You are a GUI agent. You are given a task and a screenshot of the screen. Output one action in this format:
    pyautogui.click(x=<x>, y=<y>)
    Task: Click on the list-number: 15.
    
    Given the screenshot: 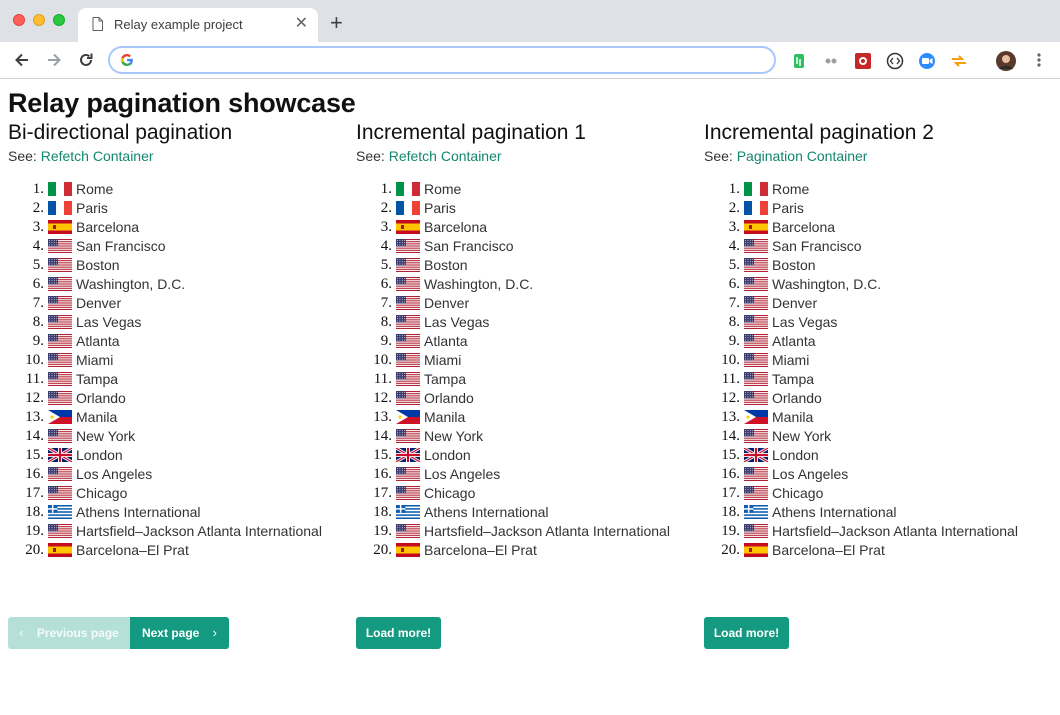 What is the action you would take?
    pyautogui.click(x=34, y=455)
    